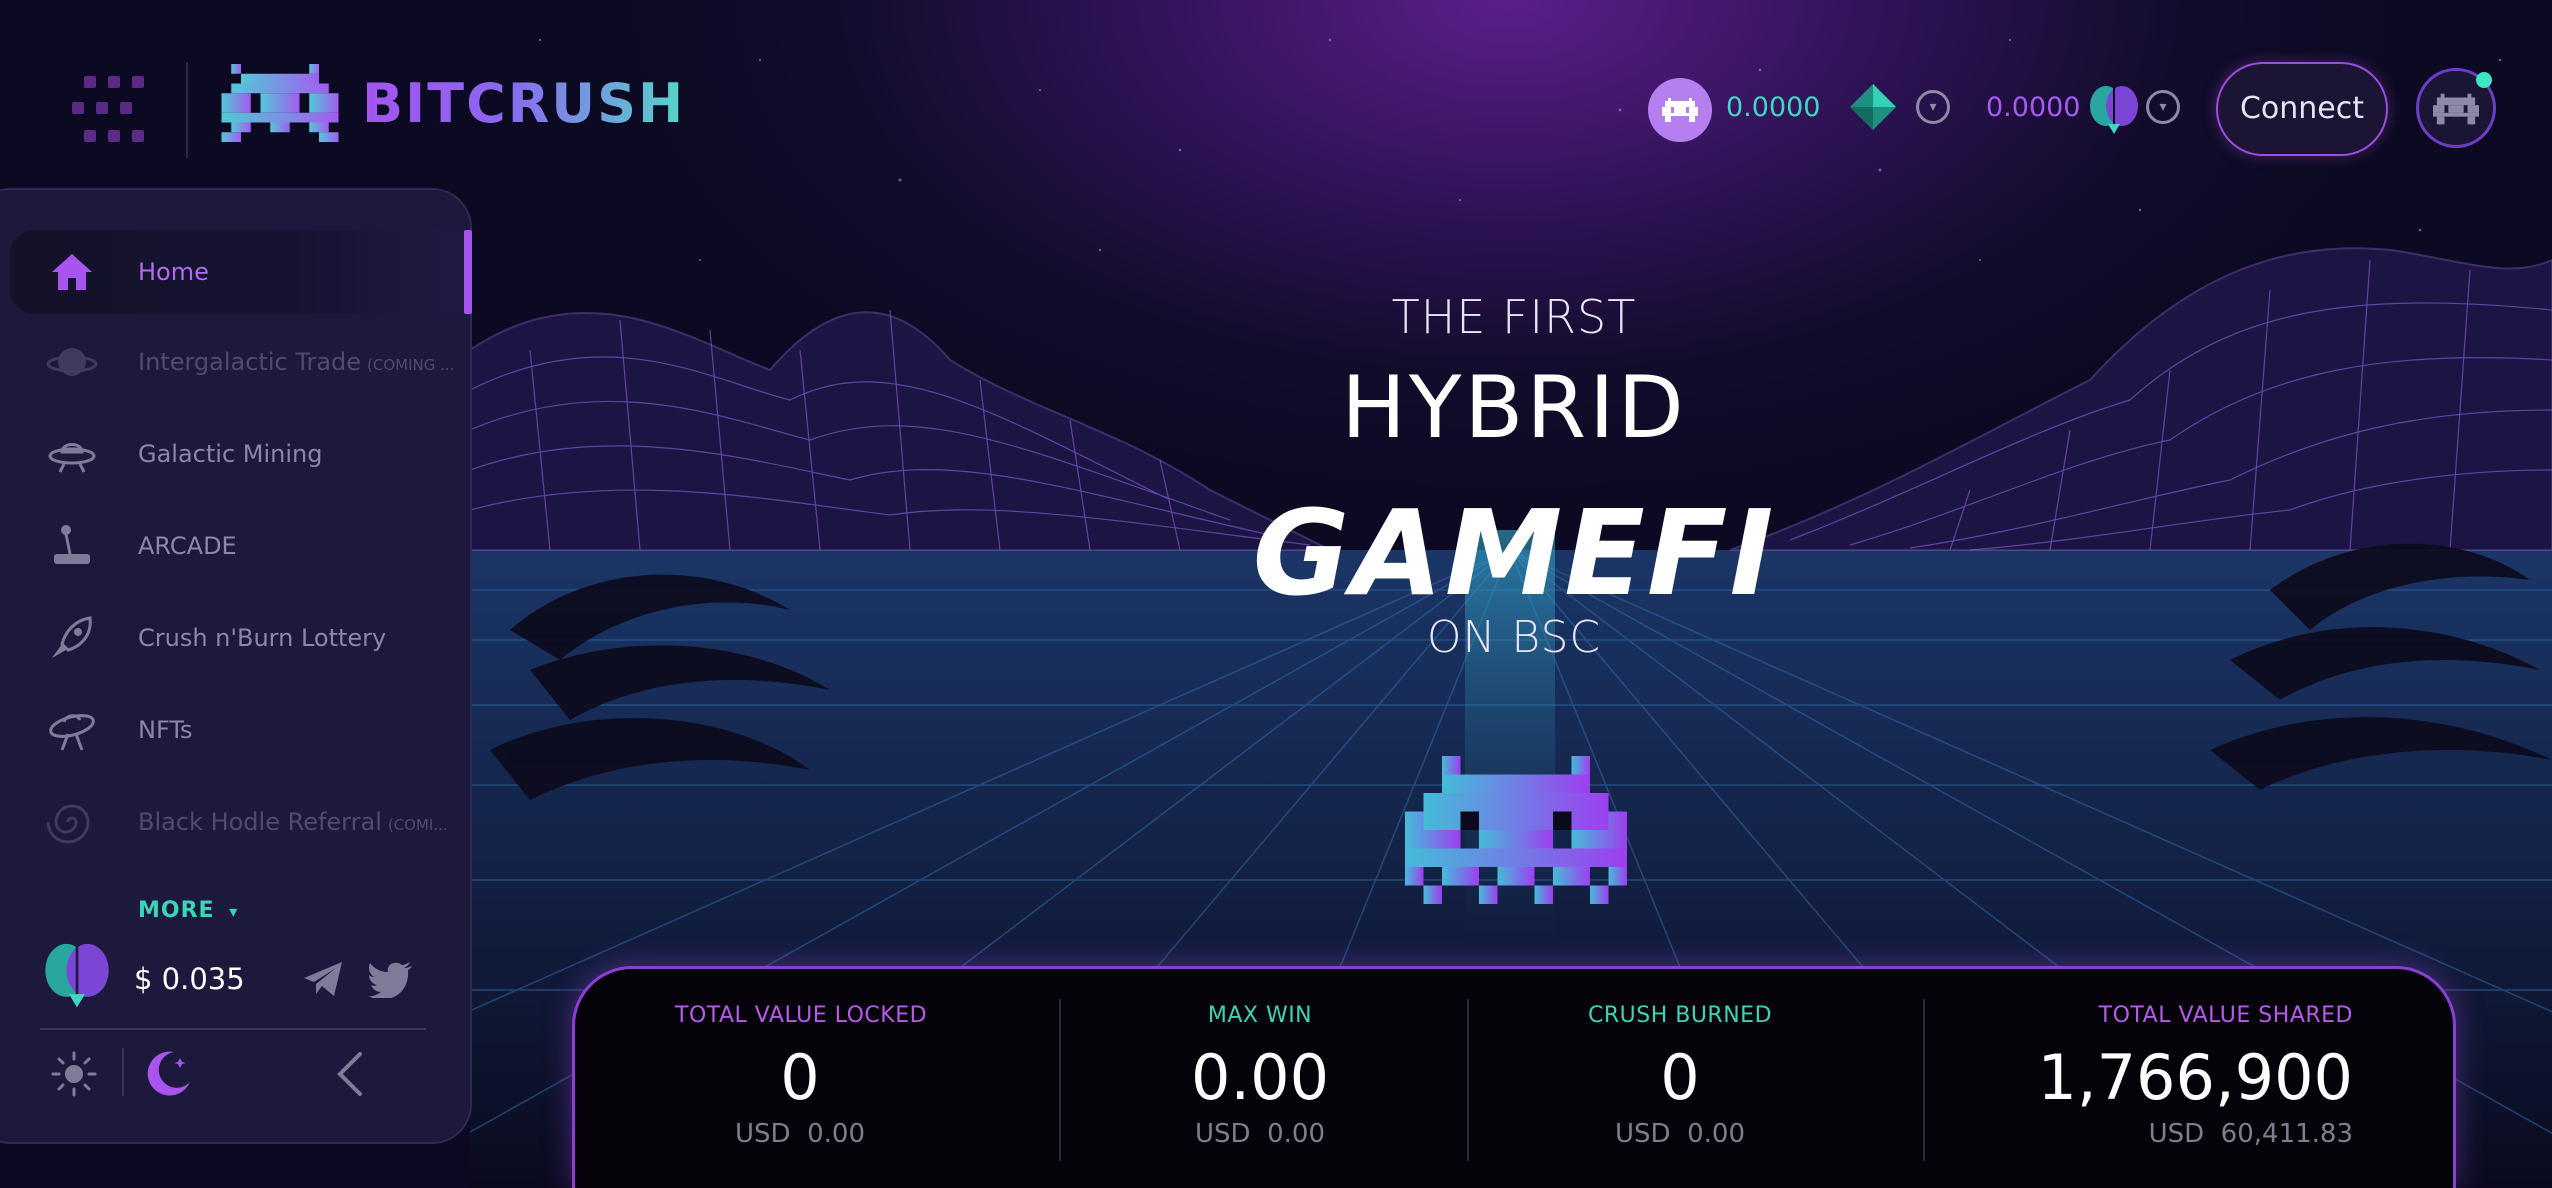 Image resolution: width=2552 pixels, height=1188 pixels. What do you see at coordinates (280, 103) in the screenshot?
I see `bitcrush-logo-icon` at bounding box center [280, 103].